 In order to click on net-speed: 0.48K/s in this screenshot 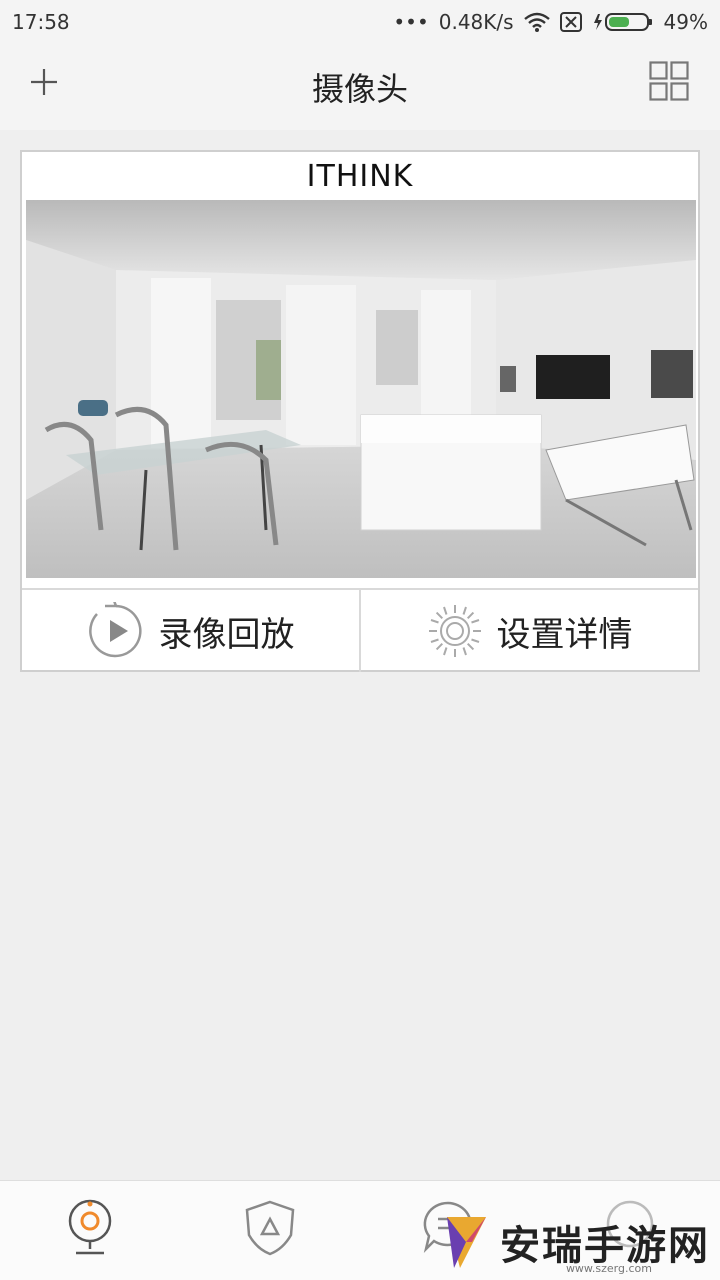, I will do `click(476, 22)`.